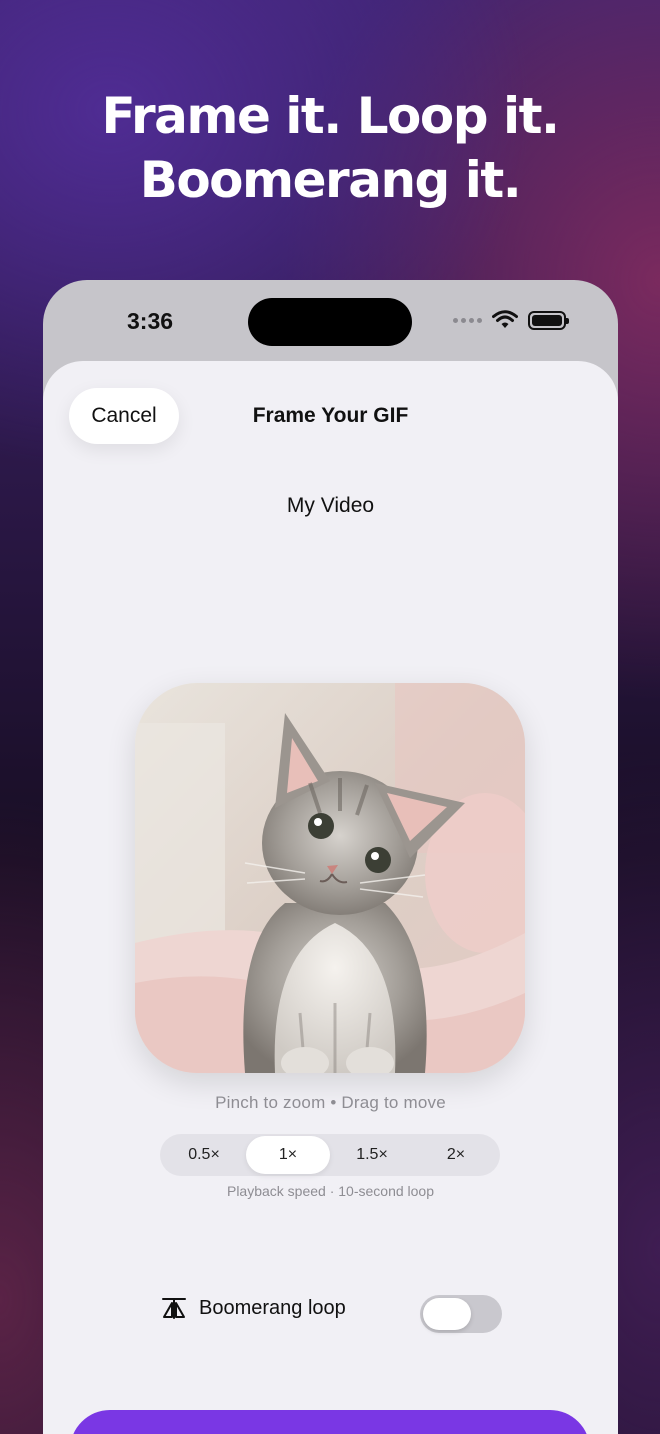 Image resolution: width=660 pixels, height=1434 pixels. I want to click on speed-option-1-5x: 1.5×, so click(372, 1155).